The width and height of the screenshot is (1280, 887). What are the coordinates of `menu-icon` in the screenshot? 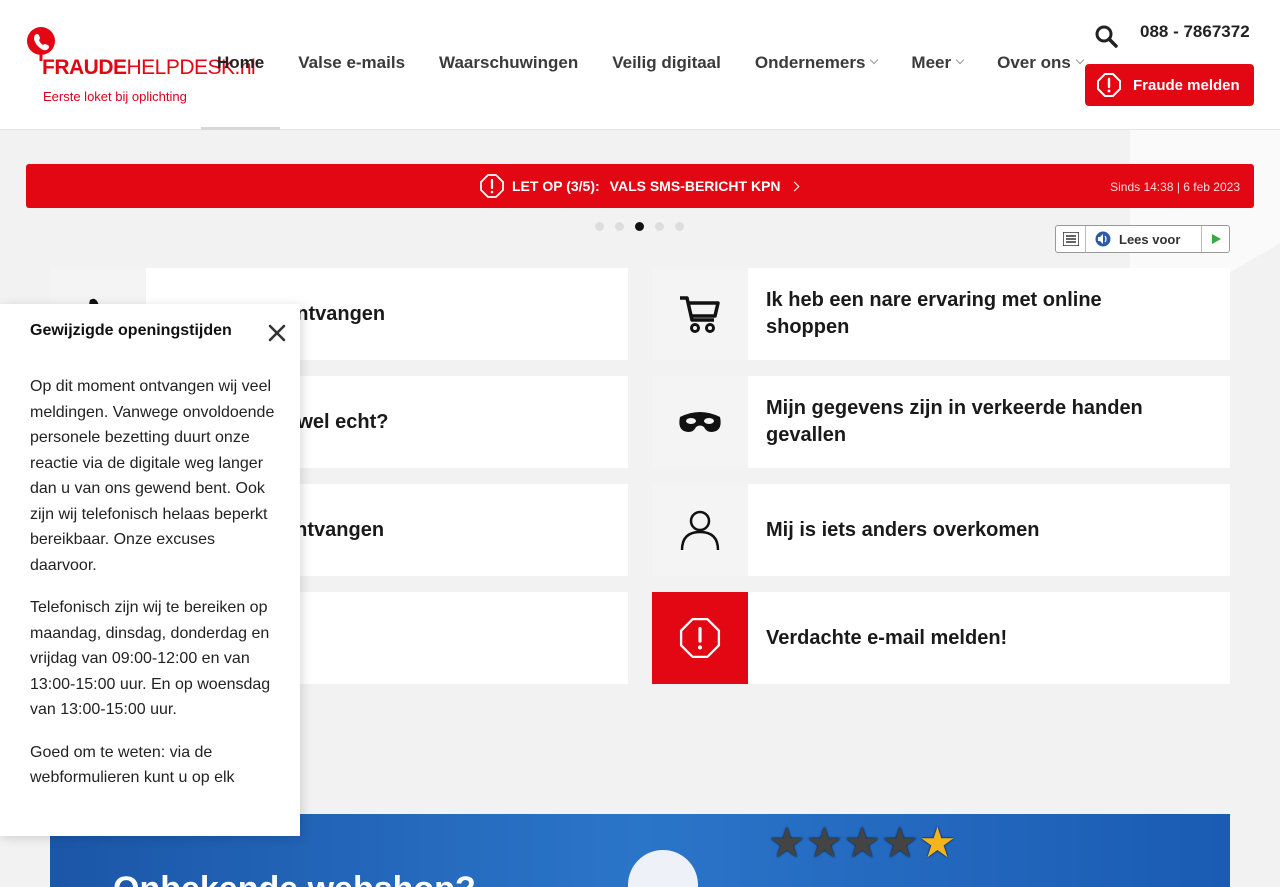 It's located at (1070, 239).